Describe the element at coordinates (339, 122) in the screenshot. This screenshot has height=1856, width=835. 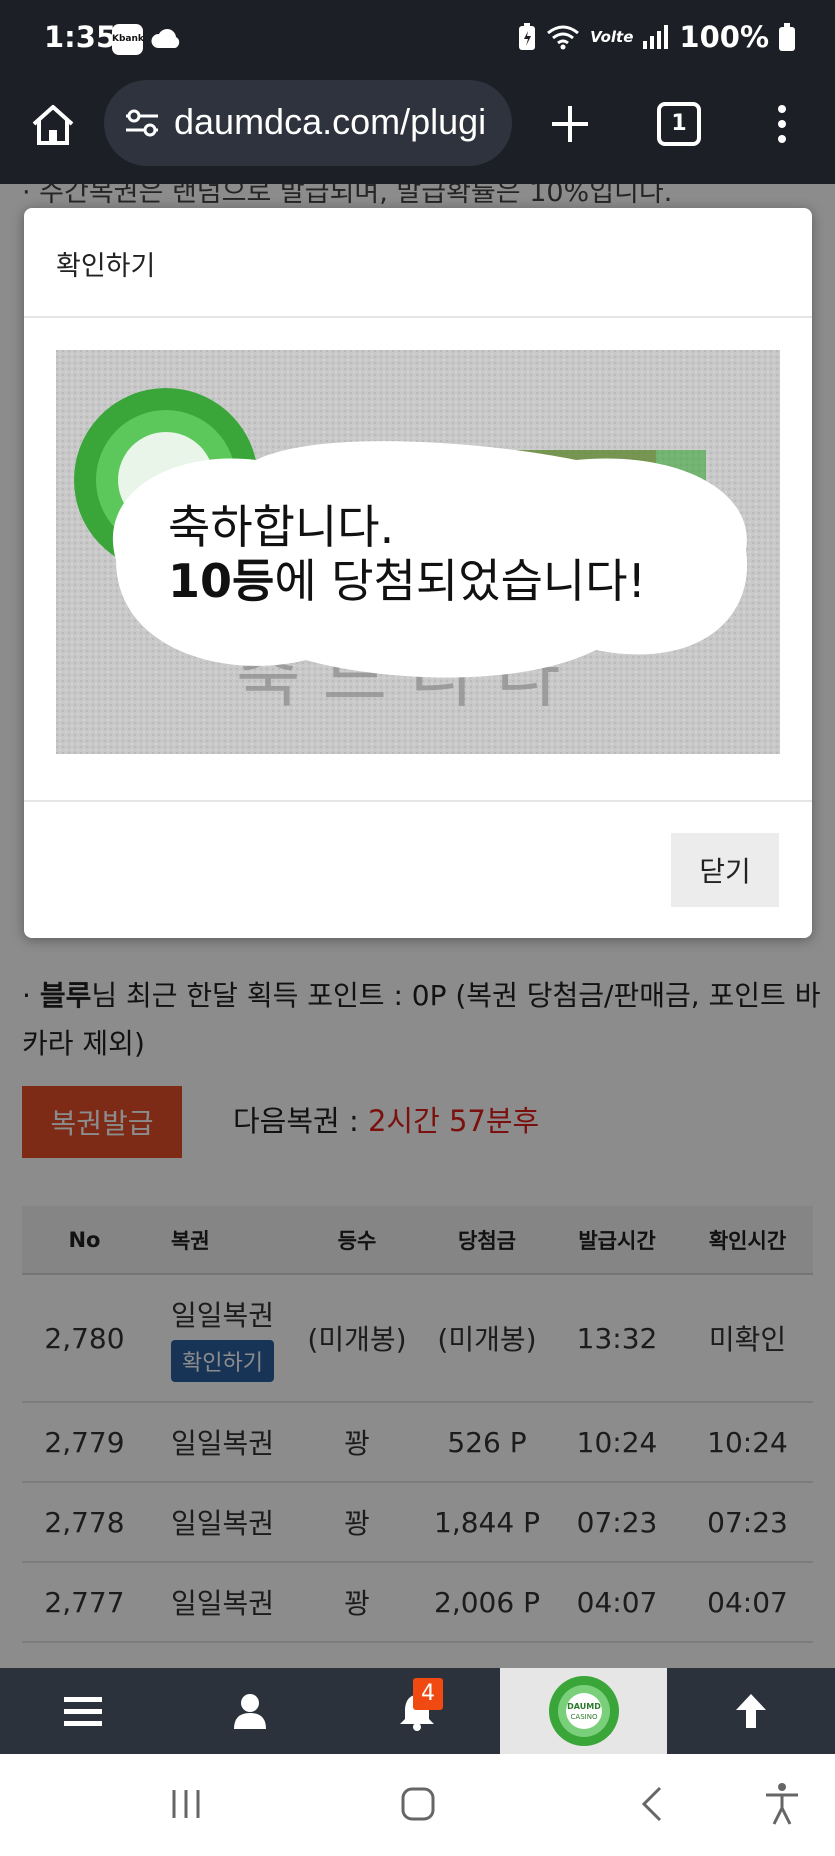
I see `url-text: daumdca.com/plugi` at that location.